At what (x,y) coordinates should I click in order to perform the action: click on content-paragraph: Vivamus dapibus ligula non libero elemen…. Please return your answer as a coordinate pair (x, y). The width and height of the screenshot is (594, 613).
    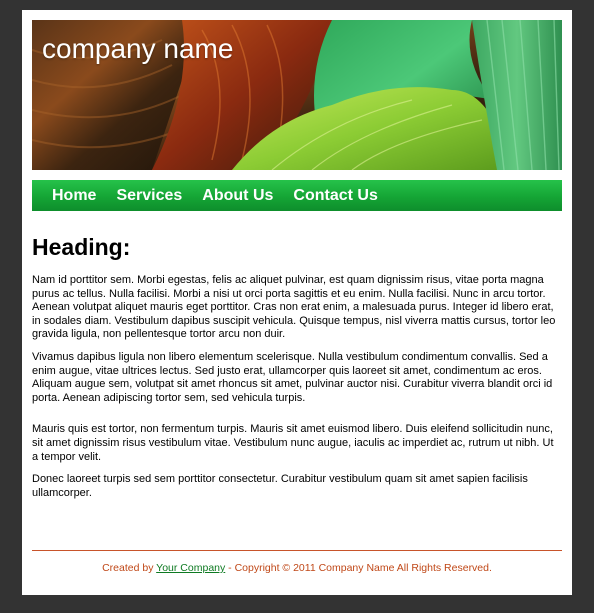
    Looking at the image, I should click on (292, 377).